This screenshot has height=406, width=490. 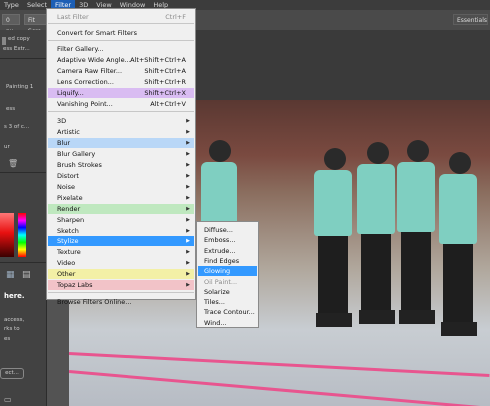 What do you see at coordinates (13, 163) in the screenshot?
I see `trash-icon: 🗑` at bounding box center [13, 163].